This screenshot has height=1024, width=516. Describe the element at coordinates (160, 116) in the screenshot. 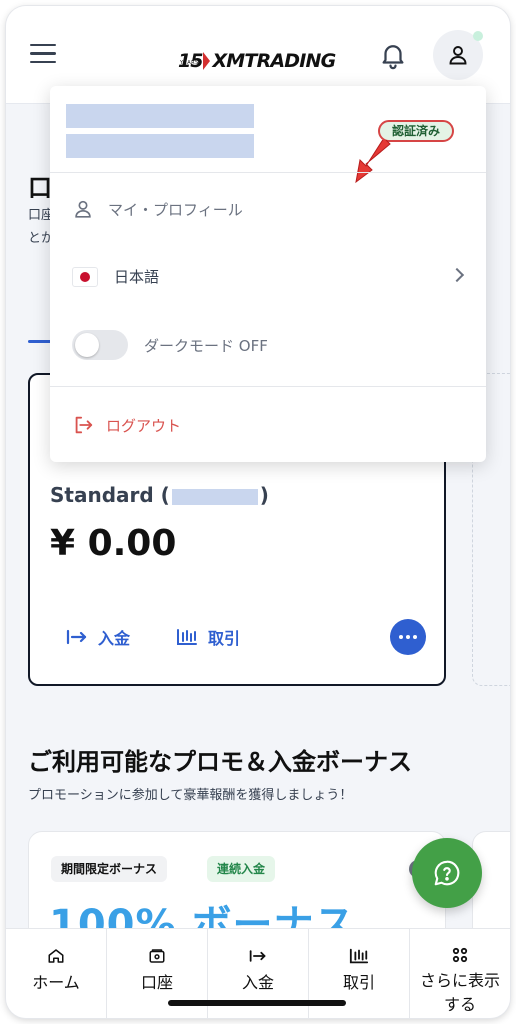

I see `user-name-redacted` at that location.